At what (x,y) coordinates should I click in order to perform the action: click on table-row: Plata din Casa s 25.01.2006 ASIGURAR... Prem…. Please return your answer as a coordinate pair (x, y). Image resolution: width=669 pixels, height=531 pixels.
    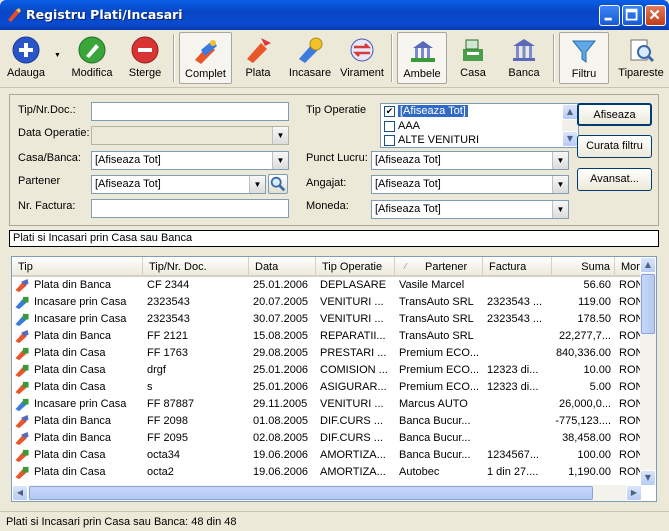
    Looking at the image, I should click on (327, 387).